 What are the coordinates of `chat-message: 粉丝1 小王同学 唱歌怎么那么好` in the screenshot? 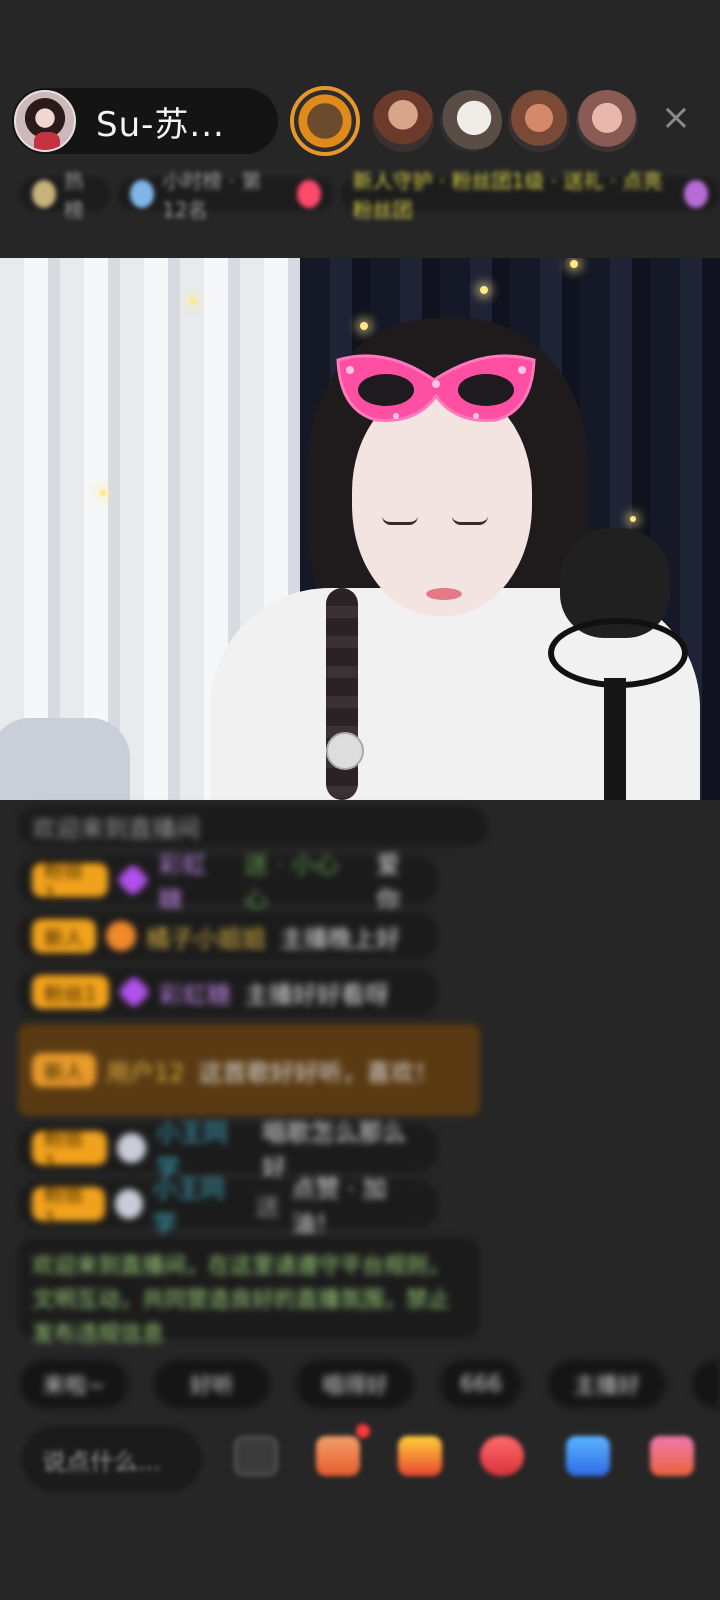 It's located at (228, 1150).